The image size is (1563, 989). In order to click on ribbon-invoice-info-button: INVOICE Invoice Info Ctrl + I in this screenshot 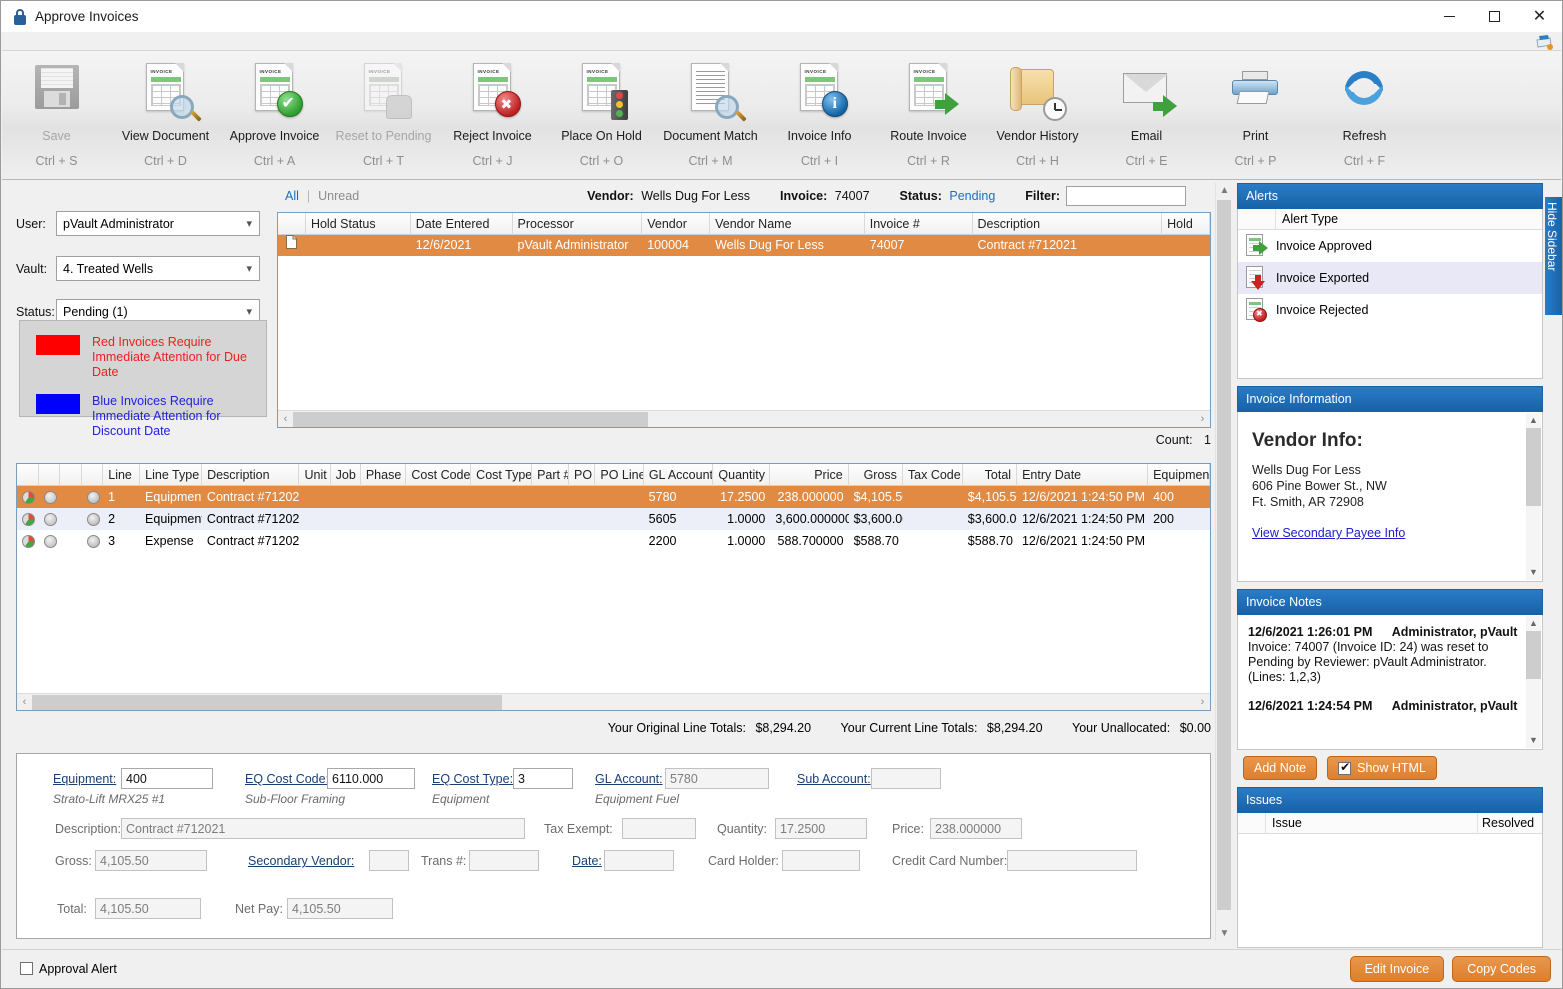, I will do `click(819, 115)`.